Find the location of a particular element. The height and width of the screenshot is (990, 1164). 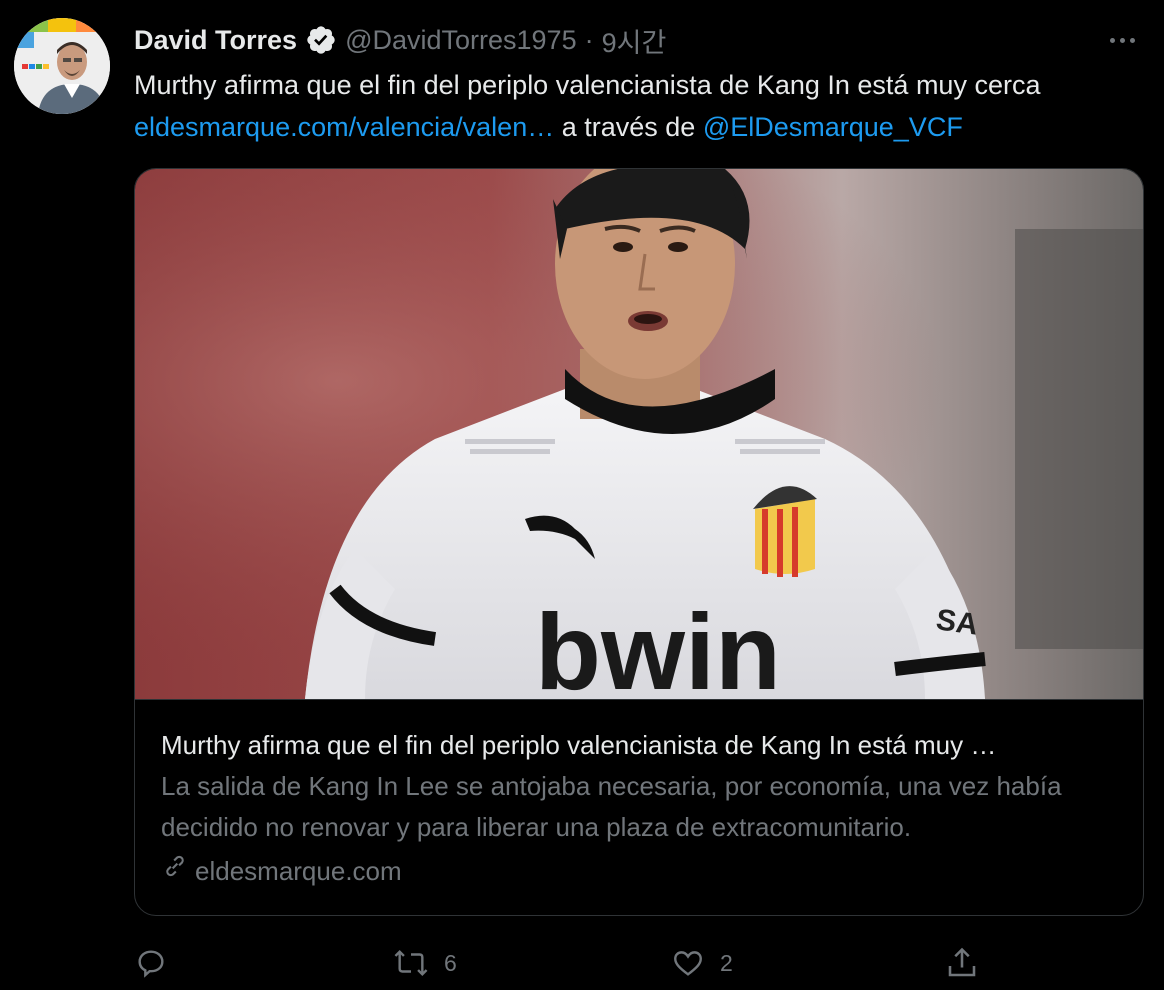

reply-button is located at coordinates (158, 963).